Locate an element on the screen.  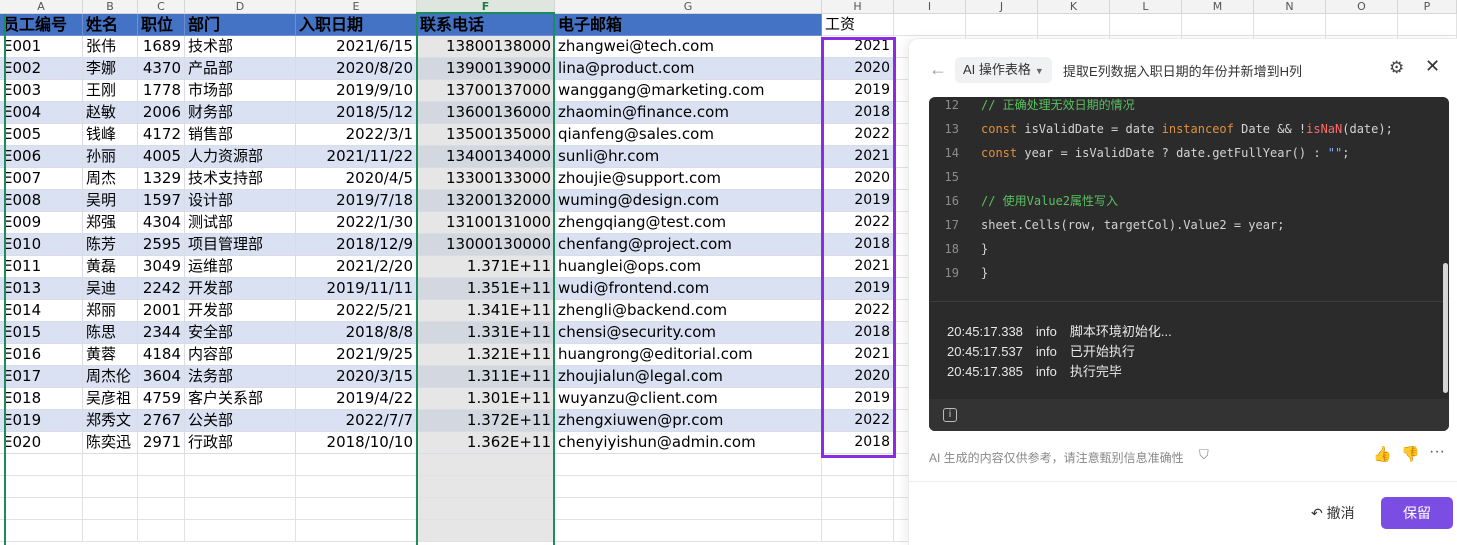
table-cell: 李娜 is located at coordinates (110, 69).